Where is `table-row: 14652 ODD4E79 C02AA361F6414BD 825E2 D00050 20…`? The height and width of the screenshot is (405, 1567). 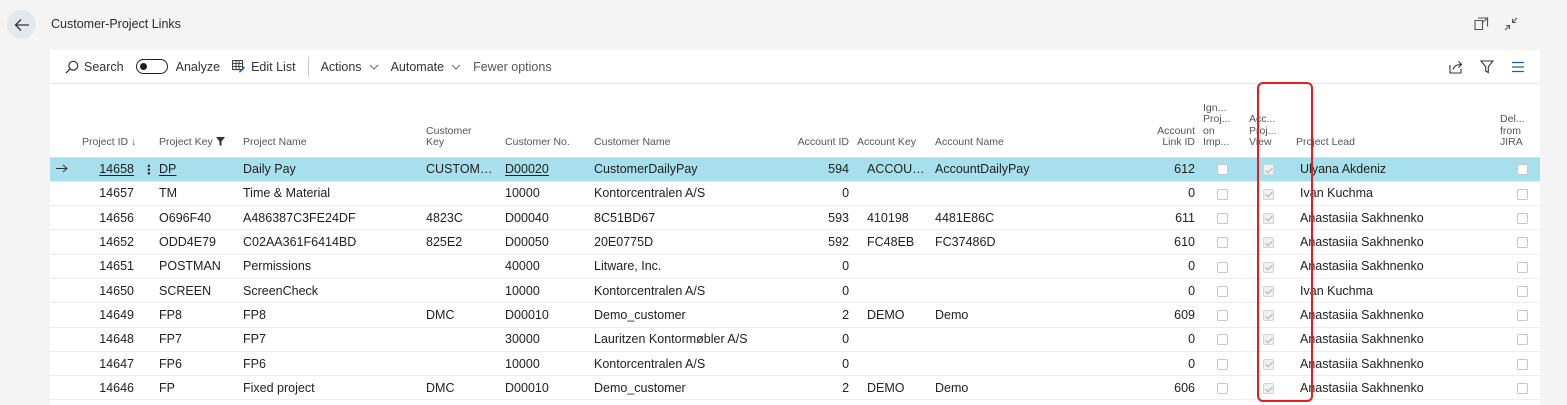
table-row: 14652 ODD4E79 C02AA361F6414BD 825E2 D00050 20… is located at coordinates (795, 242).